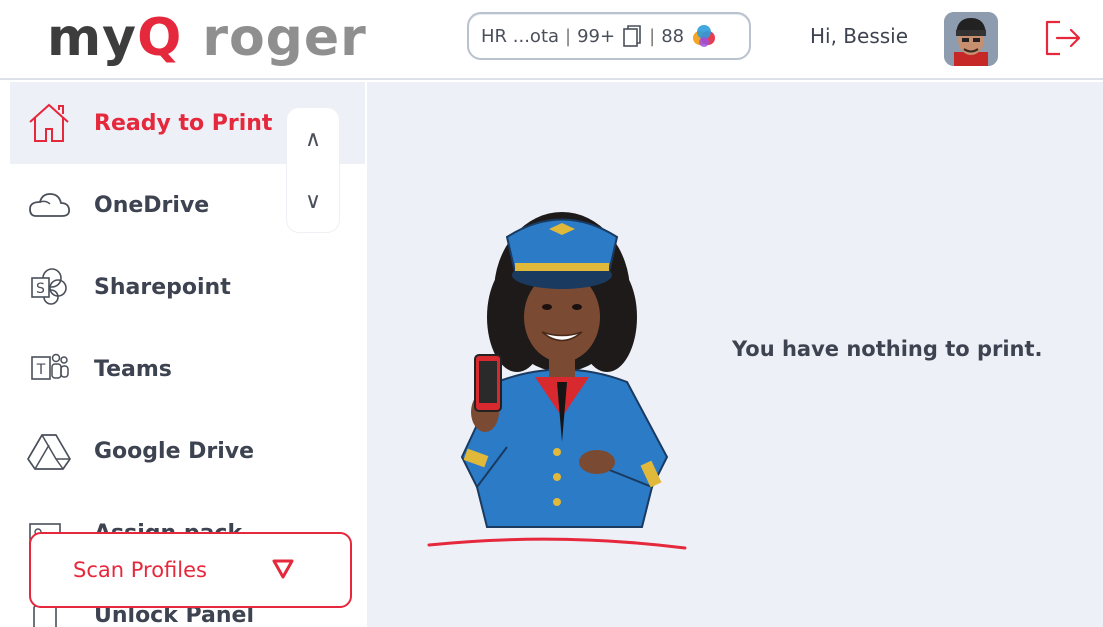 This screenshot has width=1103, height=627. I want to click on triangle-down-icon, so click(283, 569).